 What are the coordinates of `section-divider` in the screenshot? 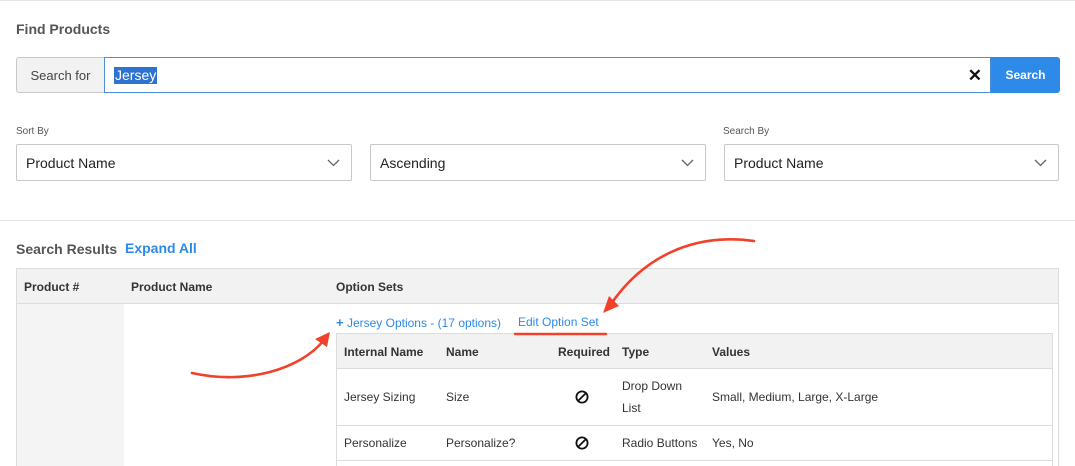 It's located at (537, 220).